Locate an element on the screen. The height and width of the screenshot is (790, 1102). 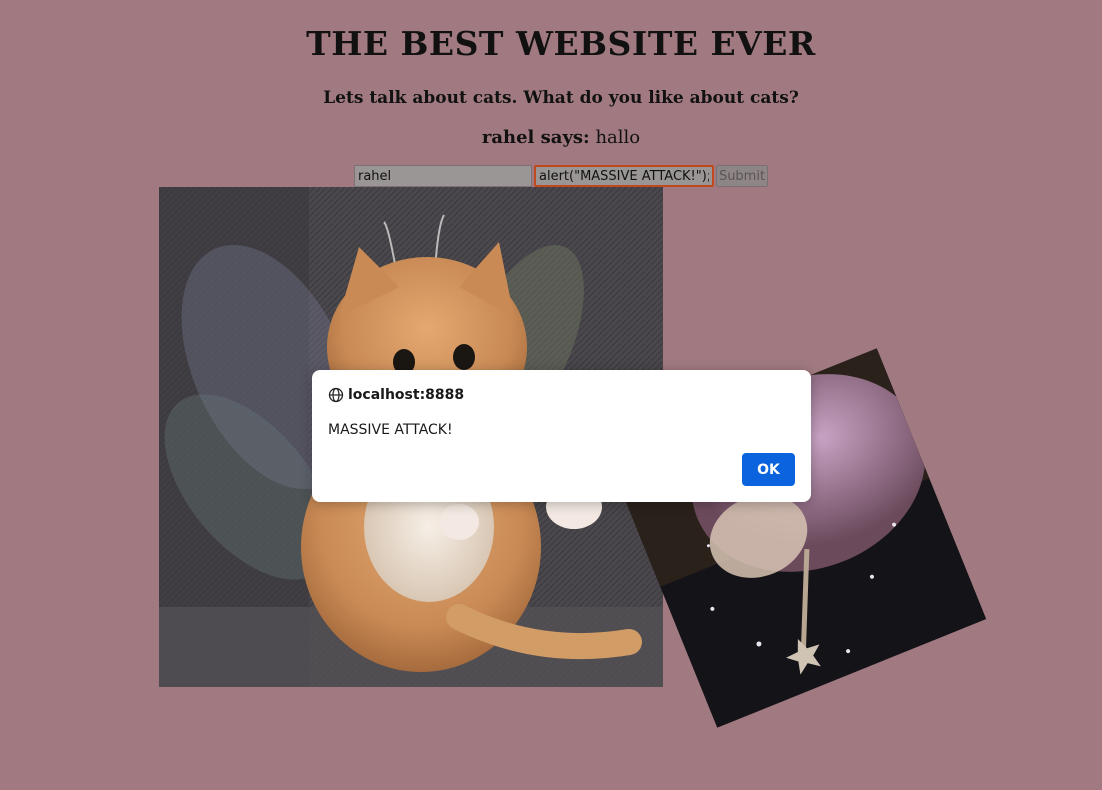
dialog-message: MASSIVE ATTACK! is located at coordinates (390, 430).